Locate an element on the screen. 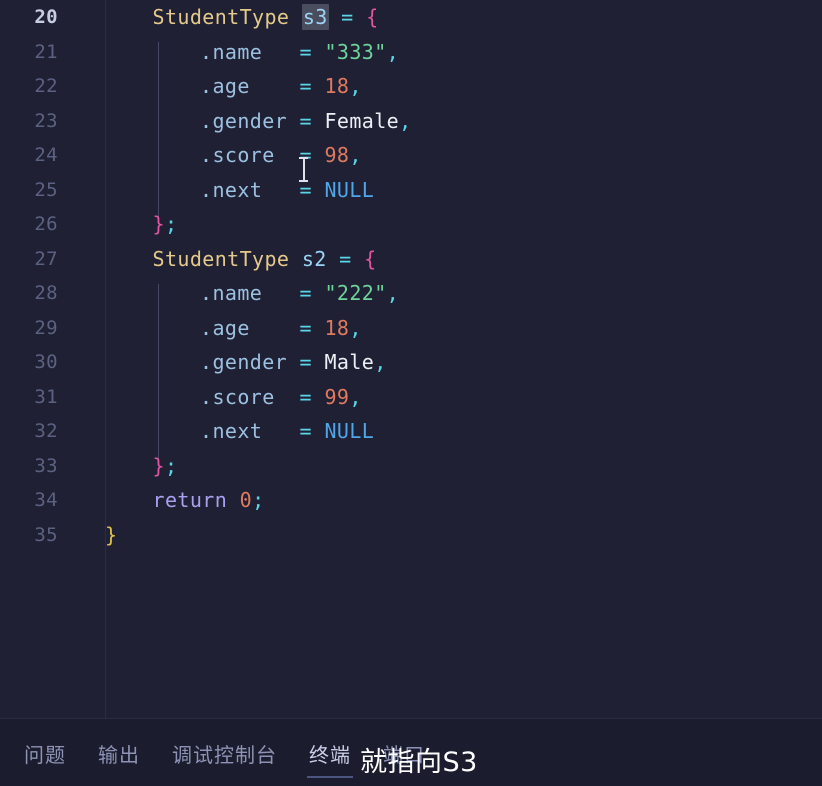 This screenshot has width=822, height=786. panel-tab-label: 问题 is located at coordinates (45, 754).